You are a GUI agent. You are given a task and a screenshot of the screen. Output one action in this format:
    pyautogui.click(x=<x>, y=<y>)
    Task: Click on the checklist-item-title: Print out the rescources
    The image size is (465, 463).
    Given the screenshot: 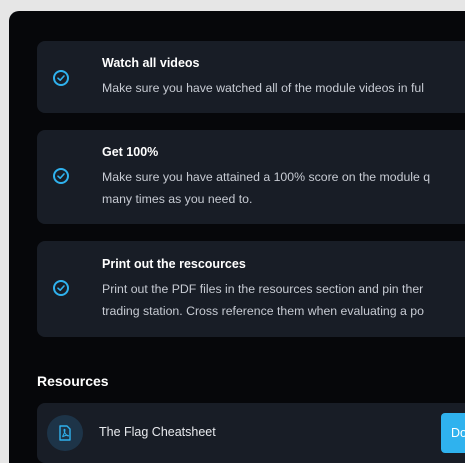 What is the action you would take?
    pyautogui.click(x=174, y=264)
    